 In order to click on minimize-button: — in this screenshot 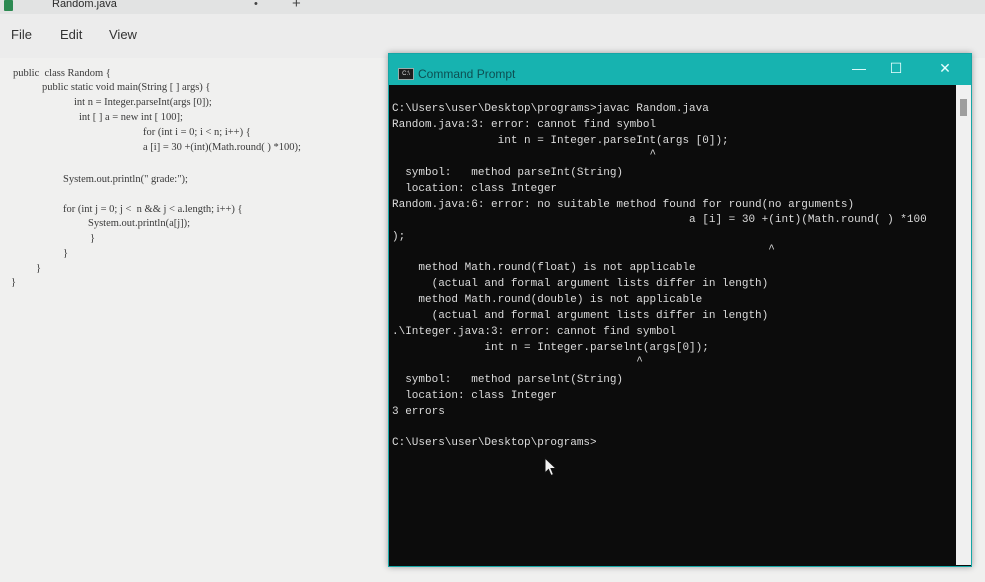, I will do `click(859, 68)`.